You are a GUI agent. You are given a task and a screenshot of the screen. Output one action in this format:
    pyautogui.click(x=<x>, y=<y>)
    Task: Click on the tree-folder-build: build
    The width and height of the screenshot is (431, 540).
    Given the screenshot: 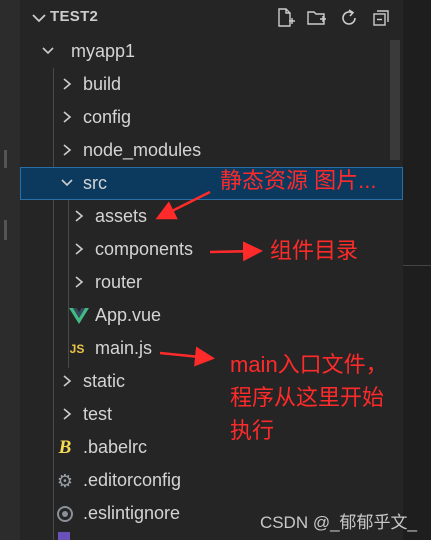 What is the action you would take?
    pyautogui.click(x=211, y=84)
    